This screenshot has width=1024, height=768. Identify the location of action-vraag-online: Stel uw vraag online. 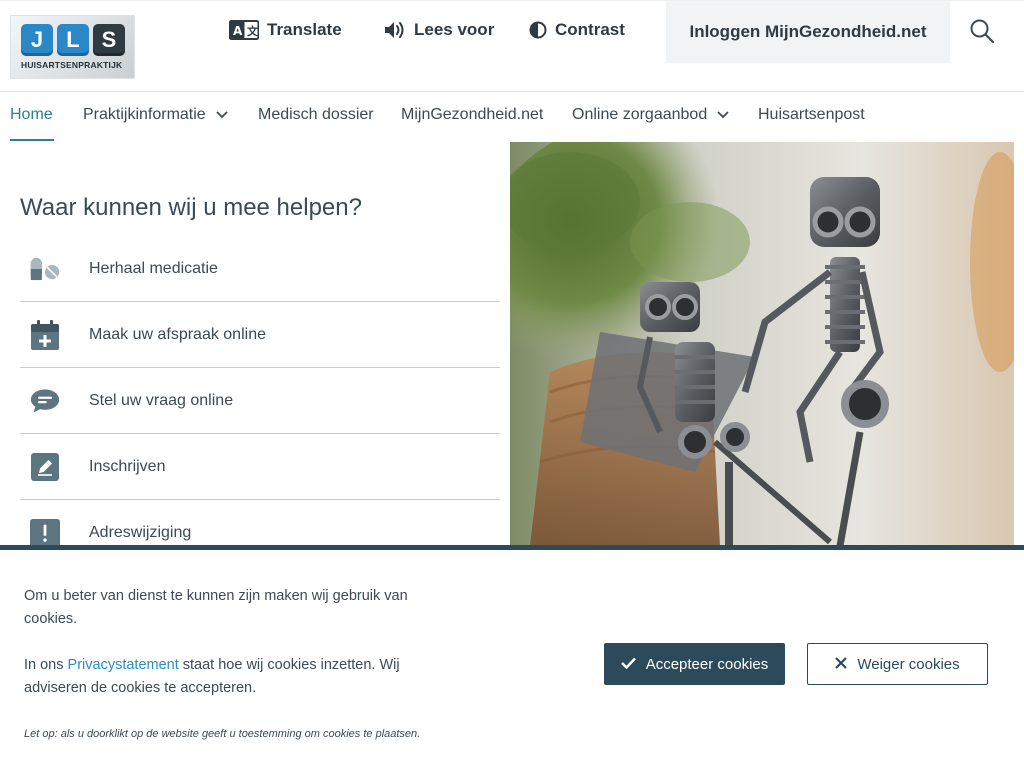
(260, 401).